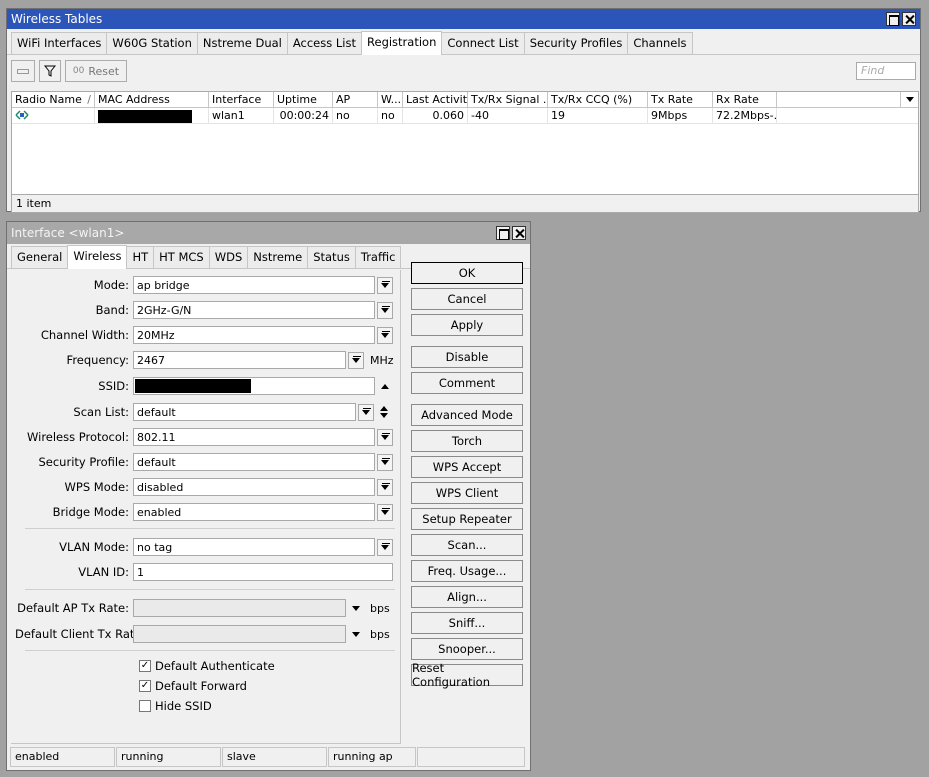 Image resolution: width=929 pixels, height=777 pixels. Describe the element at coordinates (378, 257) in the screenshot. I see `tab-traffic: Traffic` at that location.